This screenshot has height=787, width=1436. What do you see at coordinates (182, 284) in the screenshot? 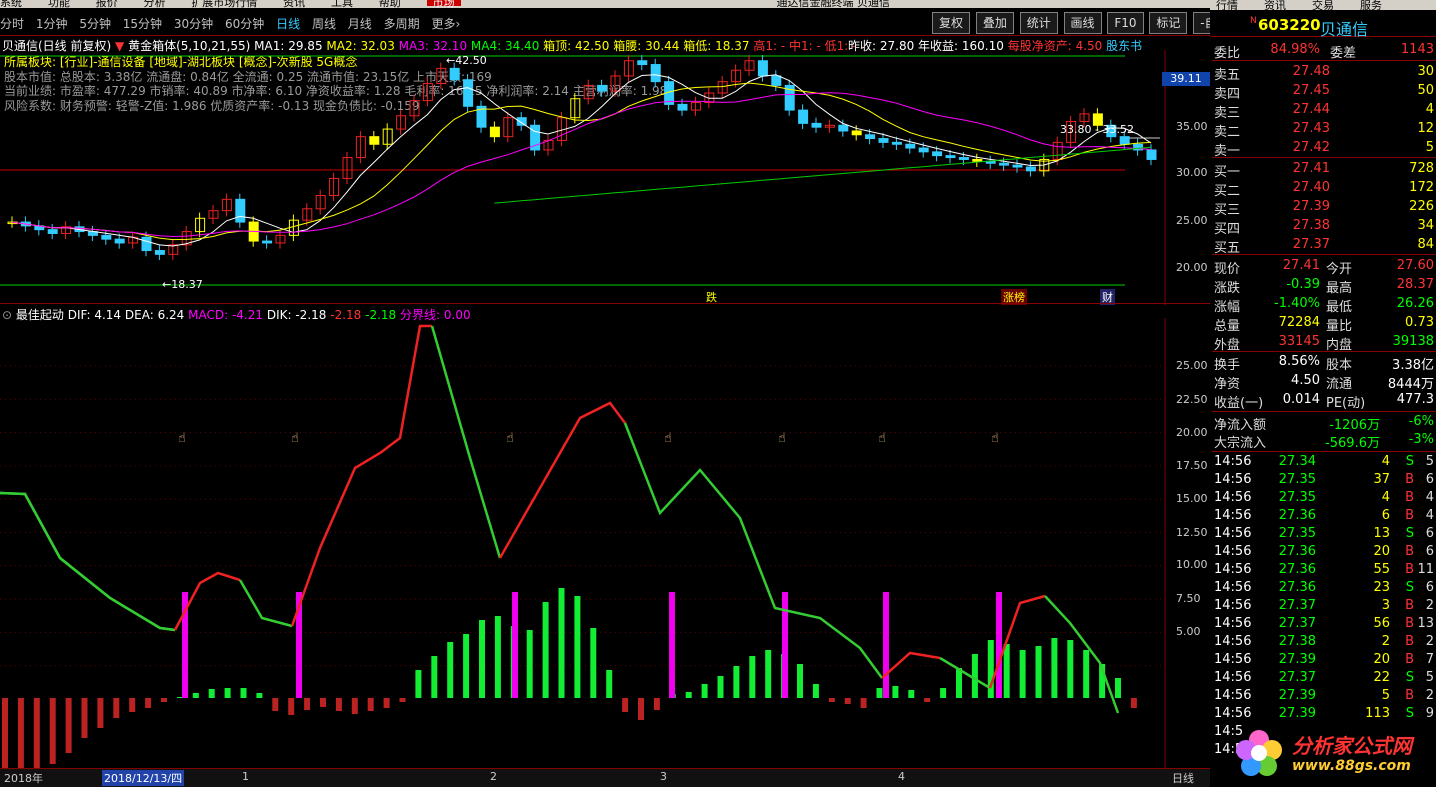
I see `box-low-label: ←18.37` at bounding box center [182, 284].